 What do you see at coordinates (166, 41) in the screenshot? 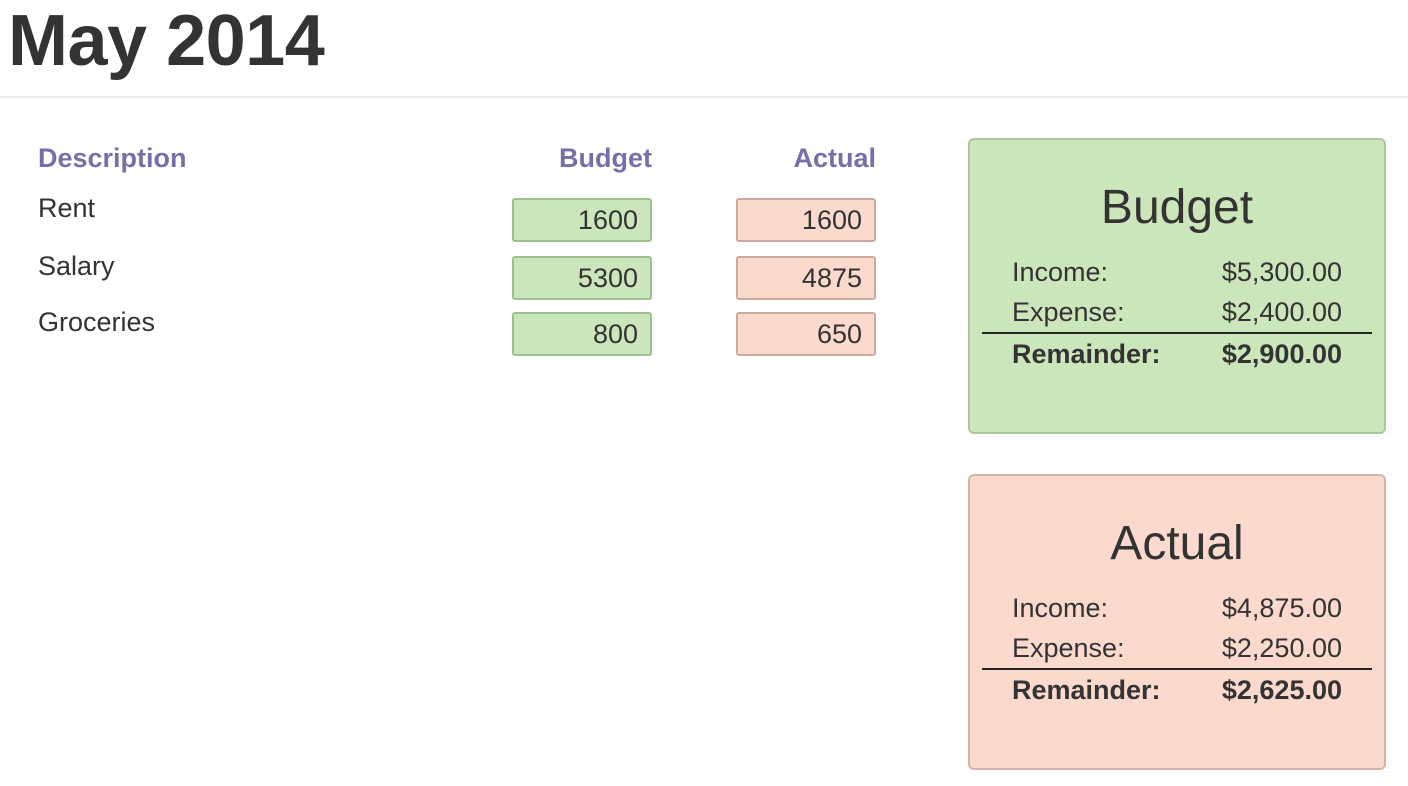
I see `page-title: May 2014` at bounding box center [166, 41].